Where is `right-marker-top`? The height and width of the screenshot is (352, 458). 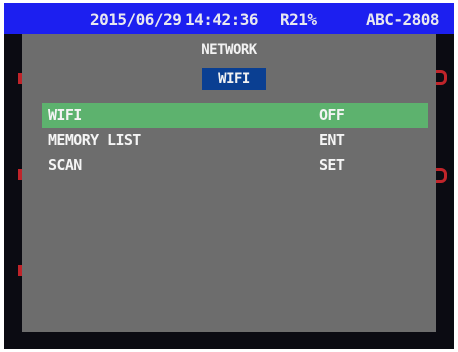 right-marker-top is located at coordinates (441, 77).